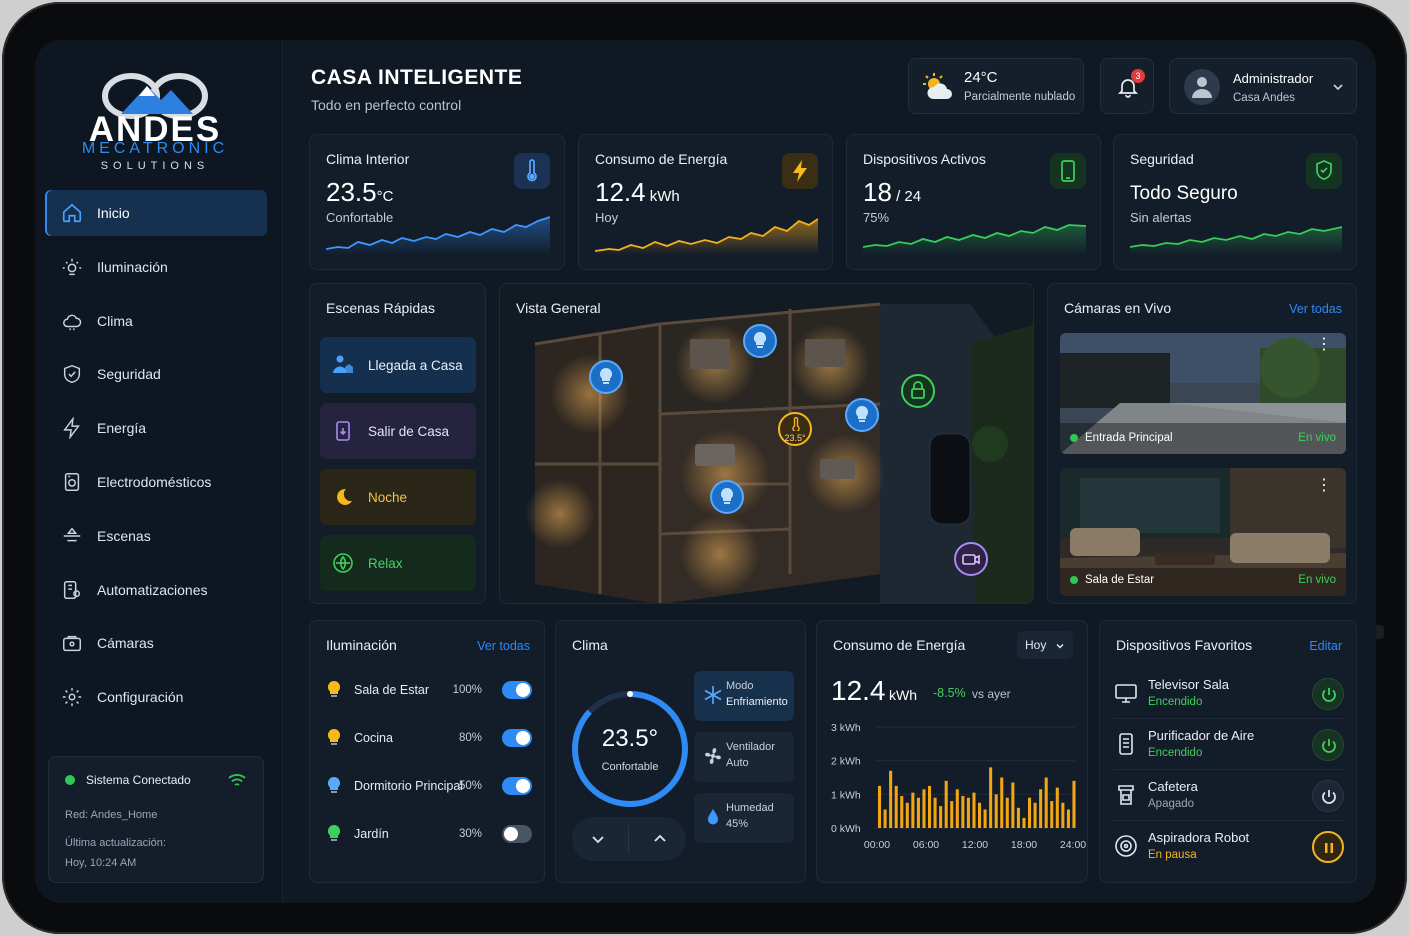 The image size is (1409, 936). What do you see at coordinates (385, 196) in the screenshot?
I see `climate-stat-unit: °C` at bounding box center [385, 196].